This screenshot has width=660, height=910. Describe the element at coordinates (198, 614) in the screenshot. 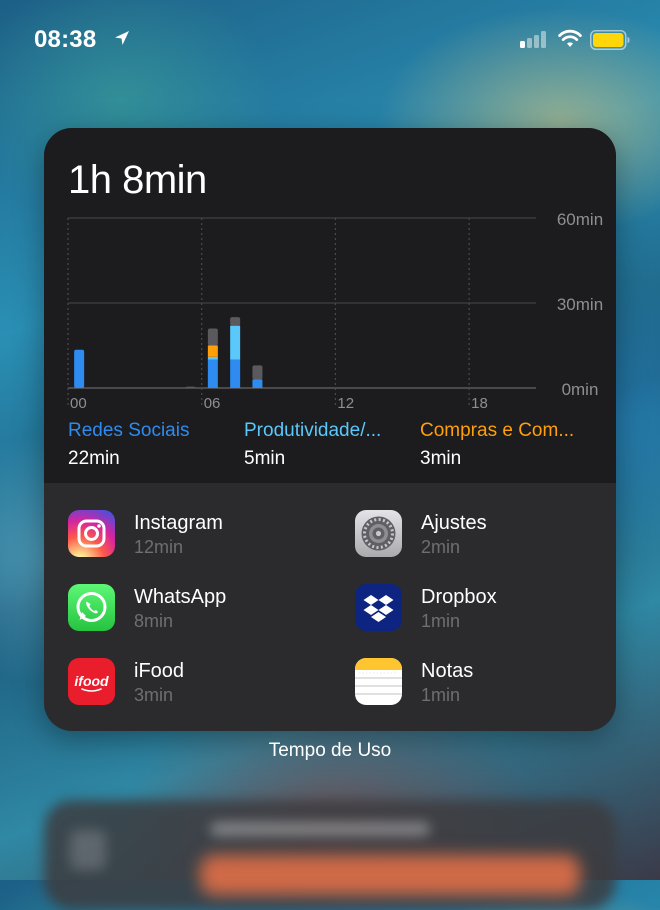

I see `app-item-whatsapp: WhatsApp 8min` at that location.